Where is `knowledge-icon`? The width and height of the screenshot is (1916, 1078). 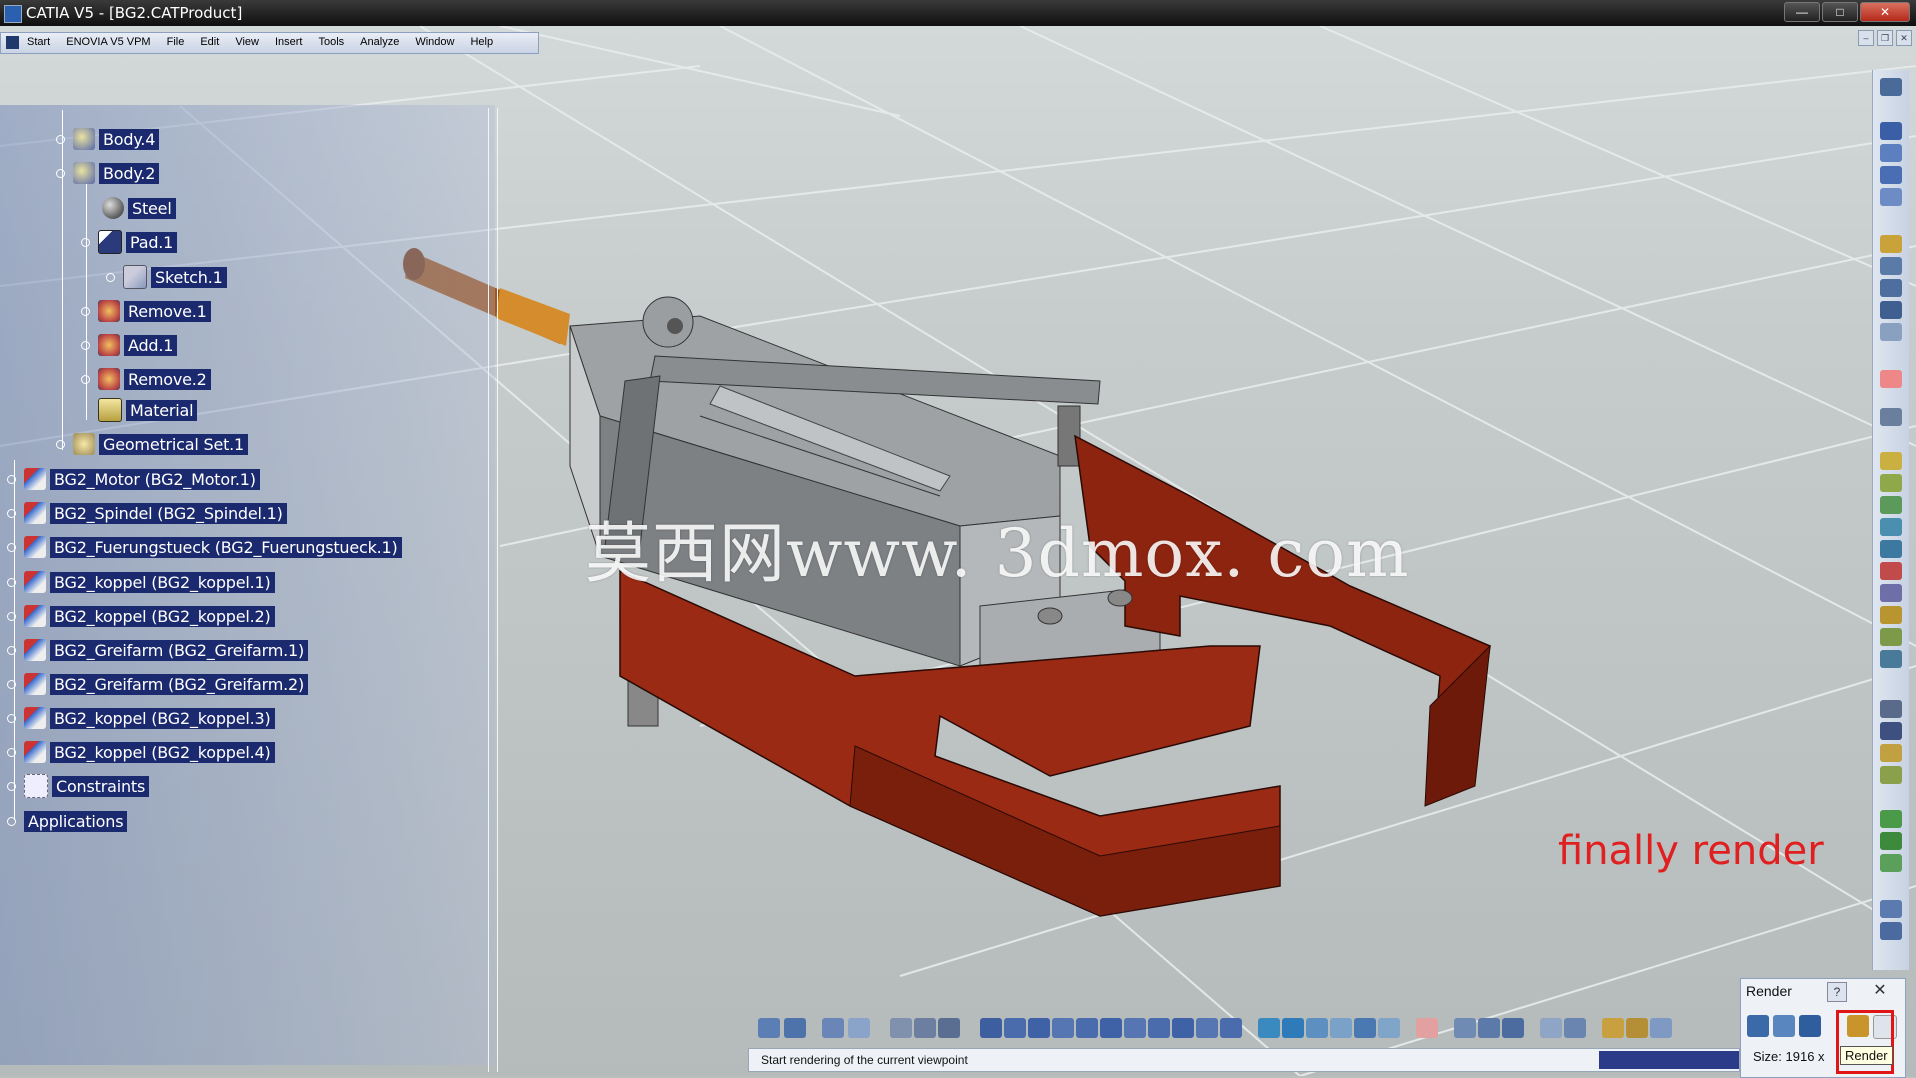 knowledge-icon is located at coordinates (859, 1028).